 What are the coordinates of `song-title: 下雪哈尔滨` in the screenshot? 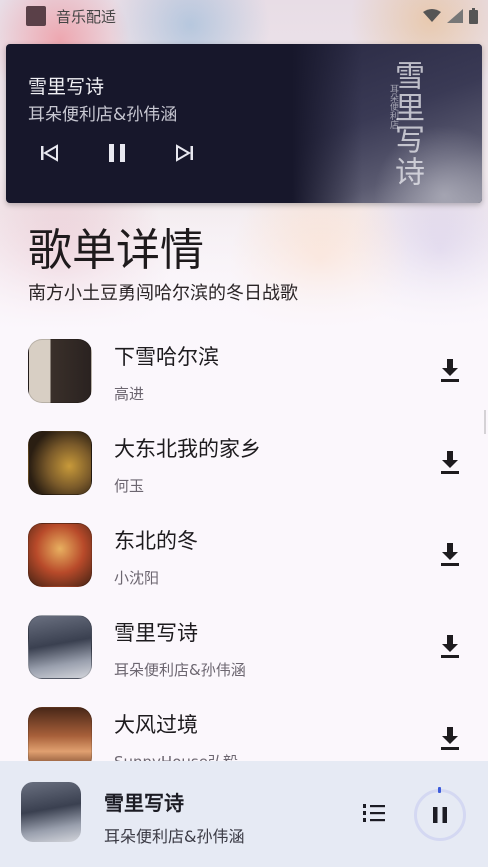 It's located at (166, 357).